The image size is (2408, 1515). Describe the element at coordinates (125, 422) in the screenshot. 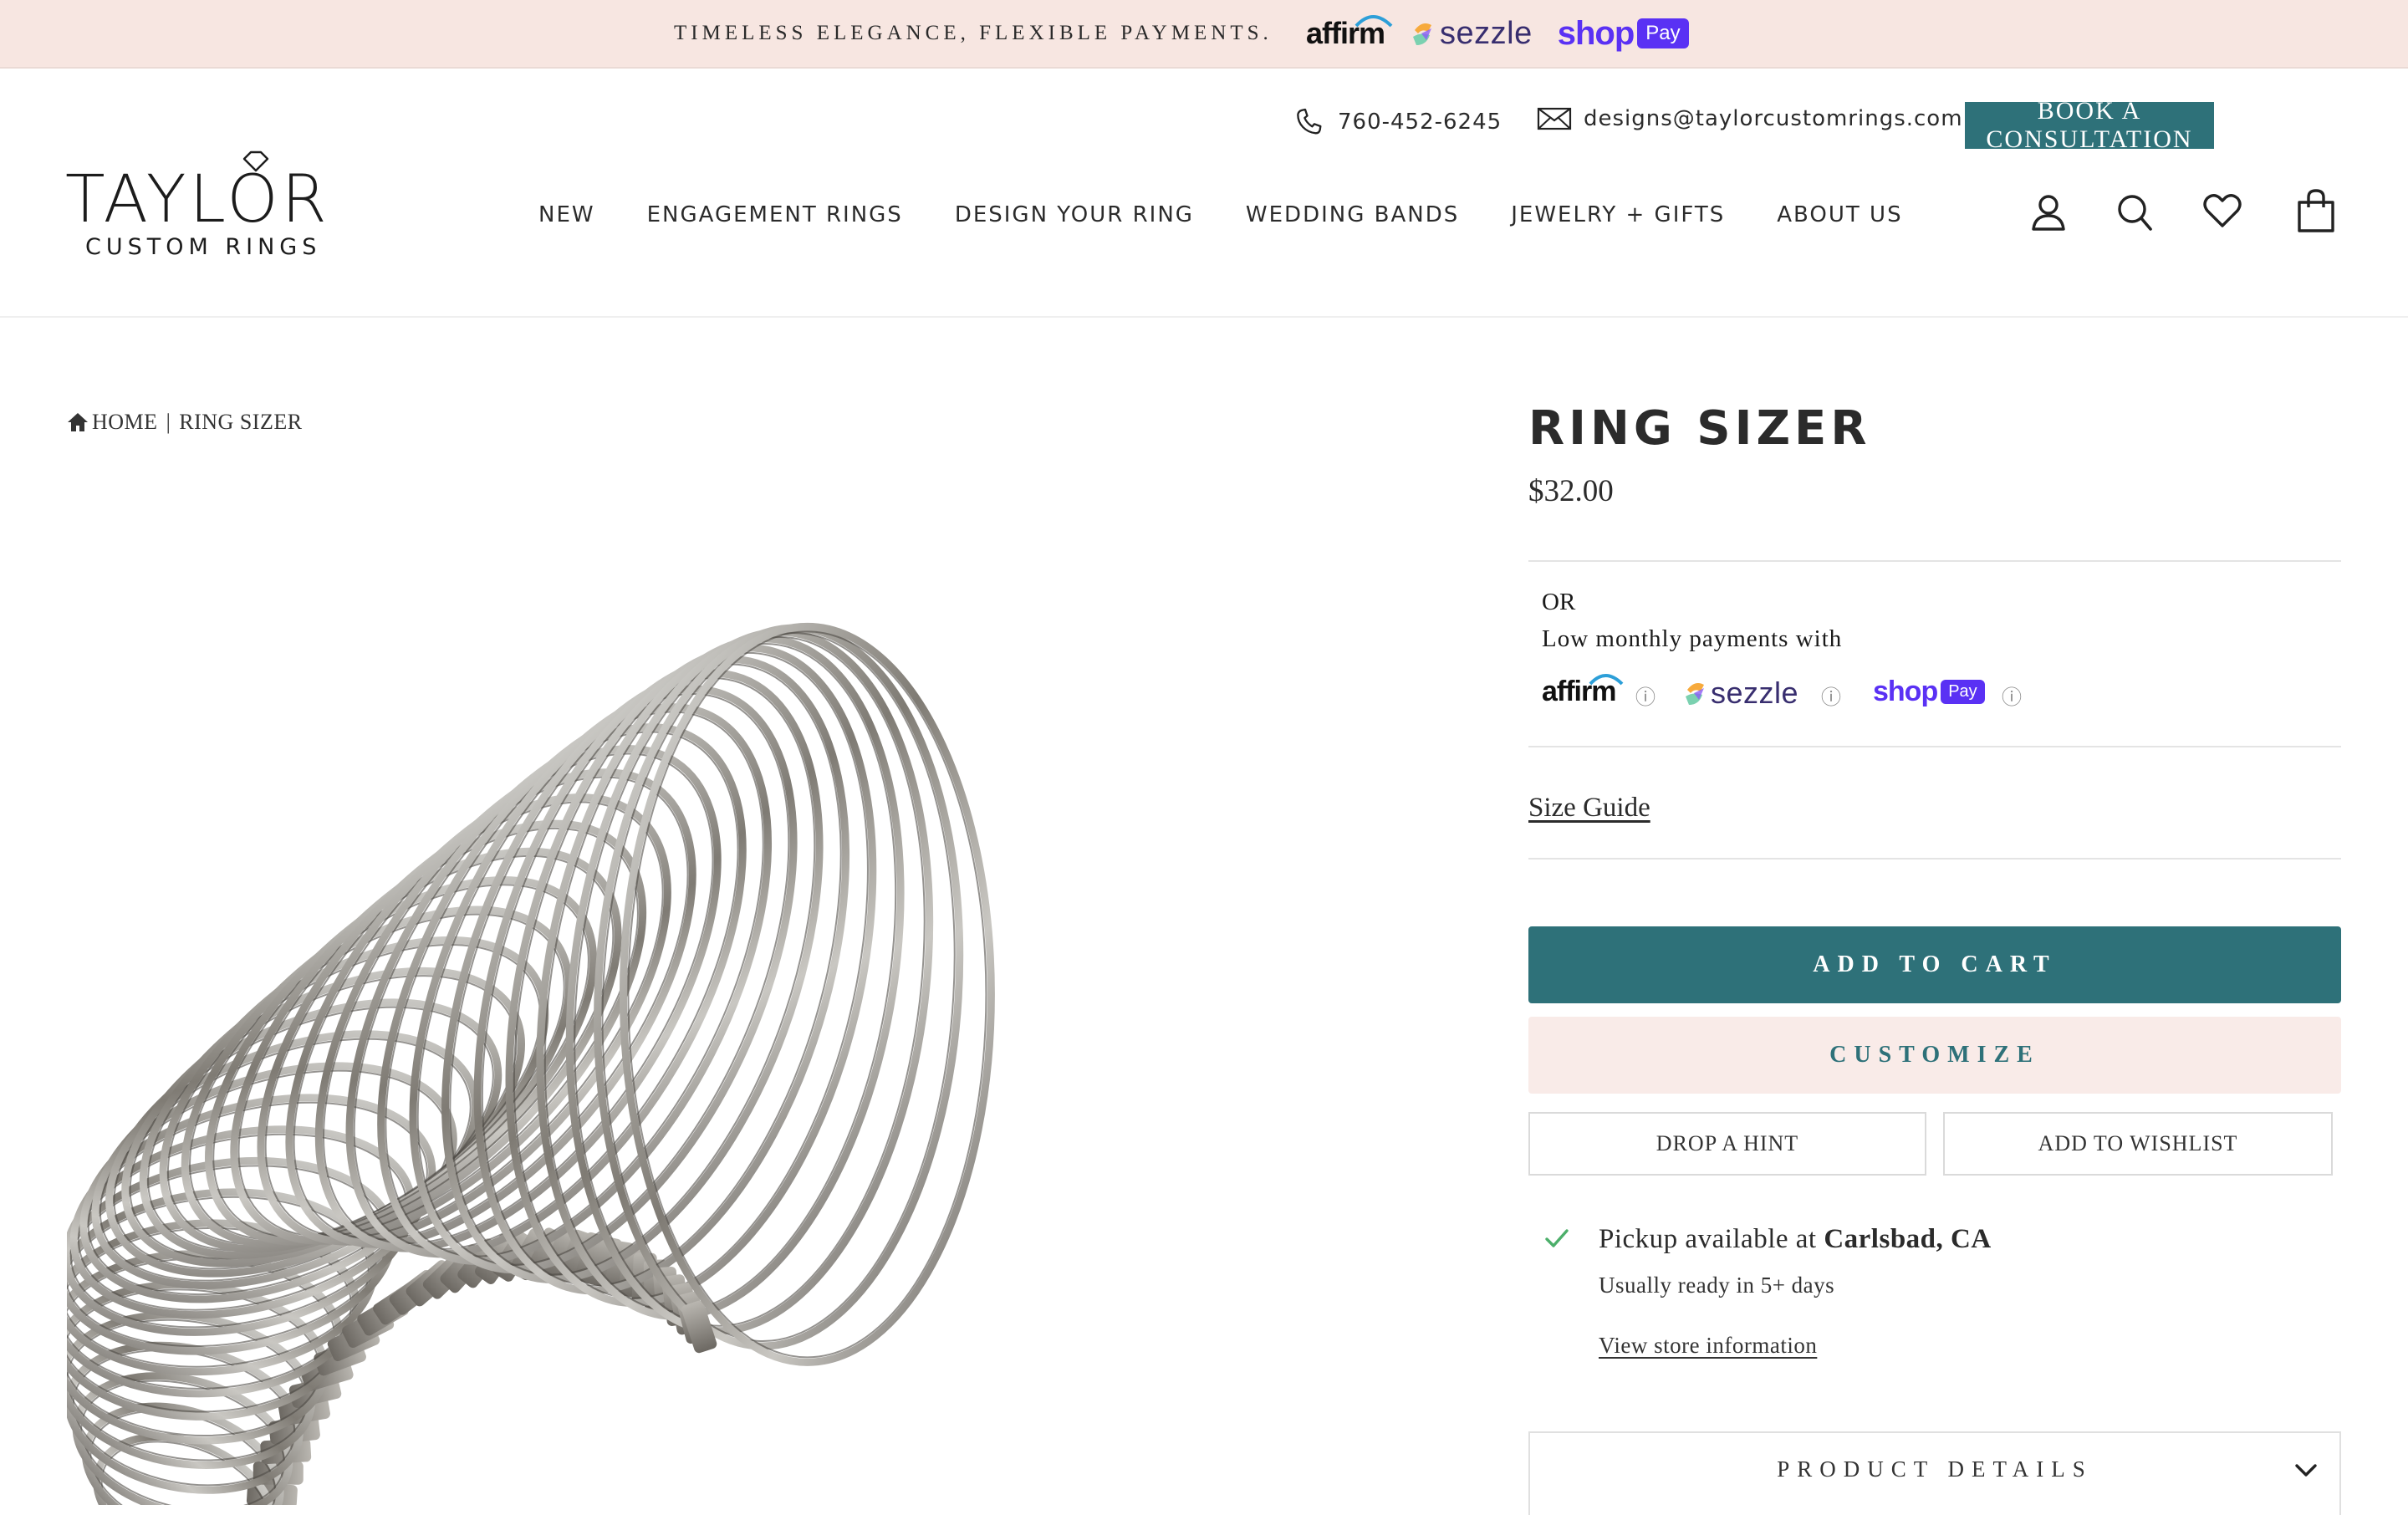

I see `breadcrumb-home: HOME` at that location.